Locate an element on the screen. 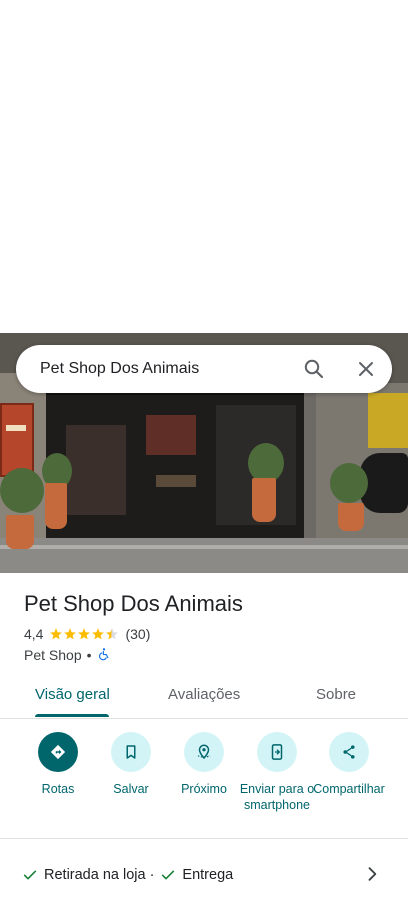  tab-about: Sobre is located at coordinates (336, 694).